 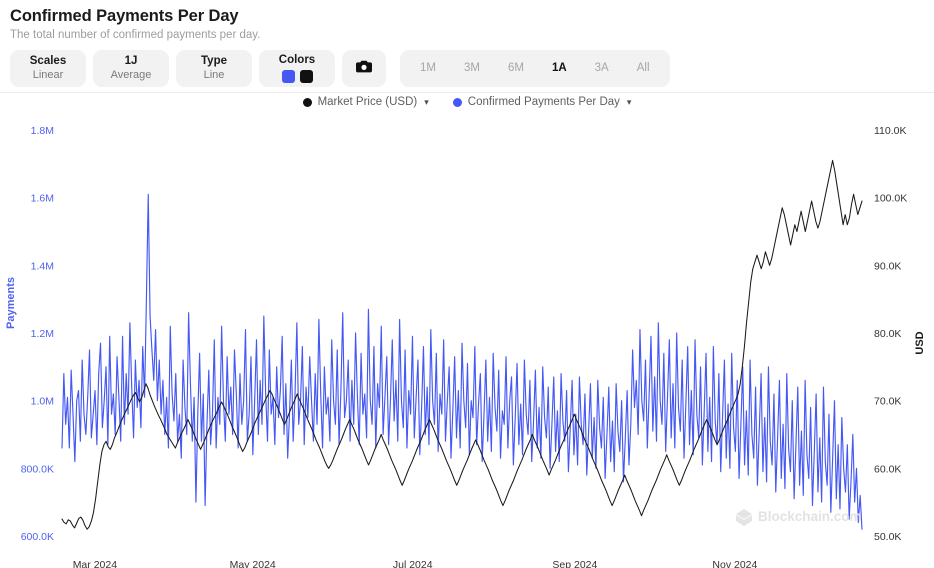 I want to click on legend-label-market-price: Market Price (USD), so click(x=367, y=102).